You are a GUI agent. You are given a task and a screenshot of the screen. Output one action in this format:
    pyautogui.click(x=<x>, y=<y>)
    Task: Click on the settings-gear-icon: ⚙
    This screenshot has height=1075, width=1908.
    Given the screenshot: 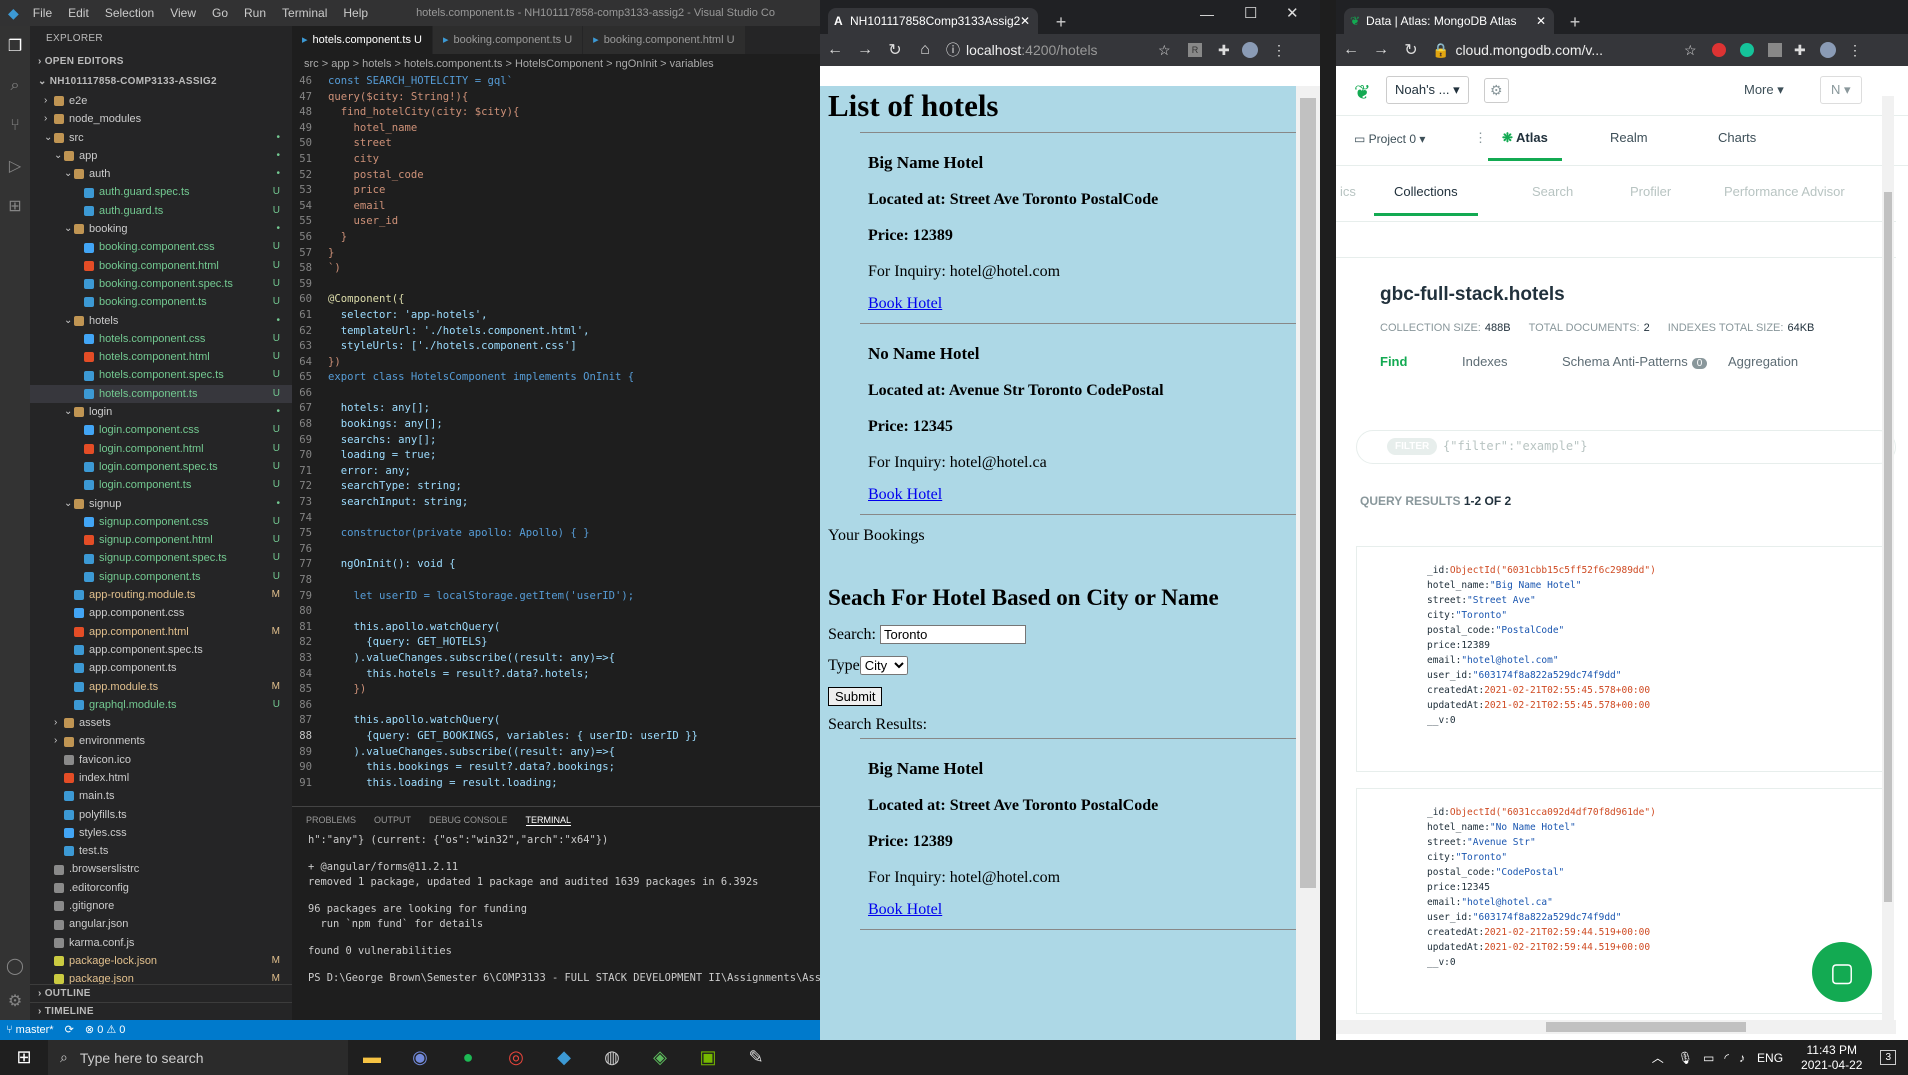 What is the action you would take?
    pyautogui.click(x=15, y=1001)
    